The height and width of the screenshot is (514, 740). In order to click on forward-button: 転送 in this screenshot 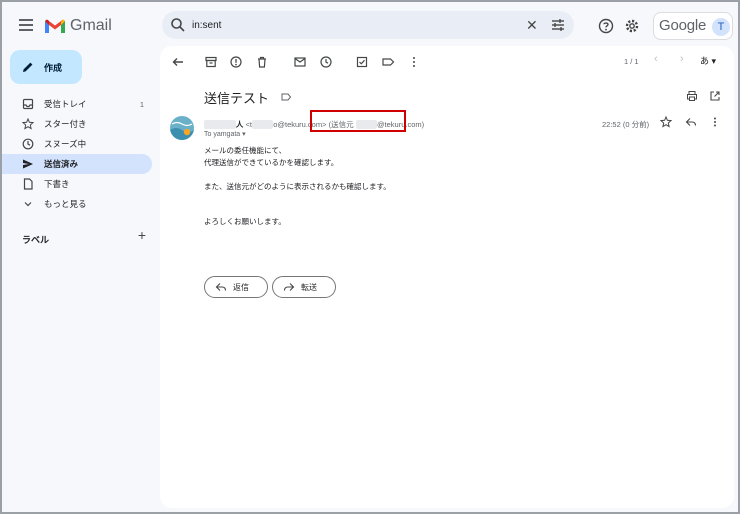, I will do `click(304, 287)`.